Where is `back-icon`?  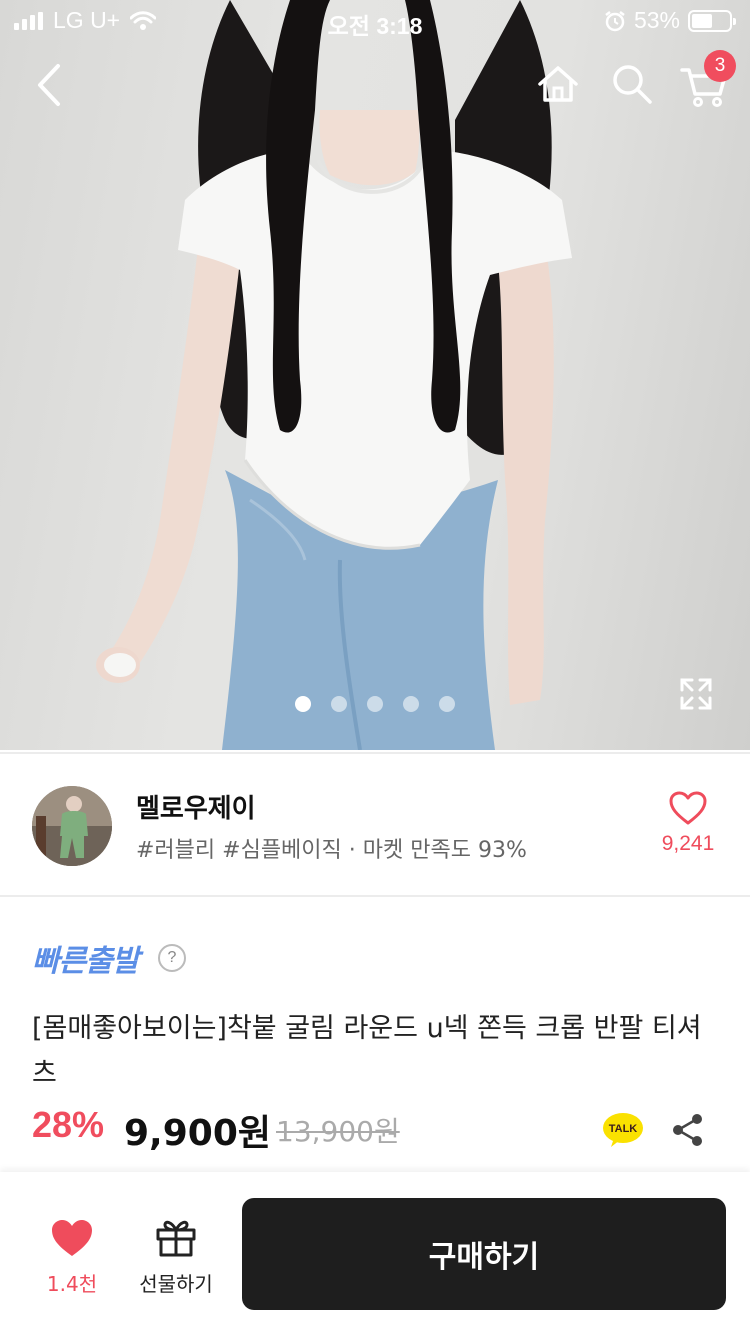
back-icon is located at coordinates (50, 85).